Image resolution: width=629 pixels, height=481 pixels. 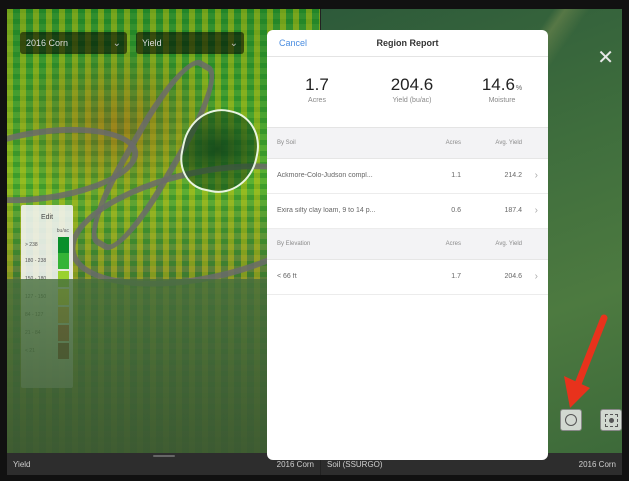 I want to click on stat-label: Acres, so click(x=317, y=100).